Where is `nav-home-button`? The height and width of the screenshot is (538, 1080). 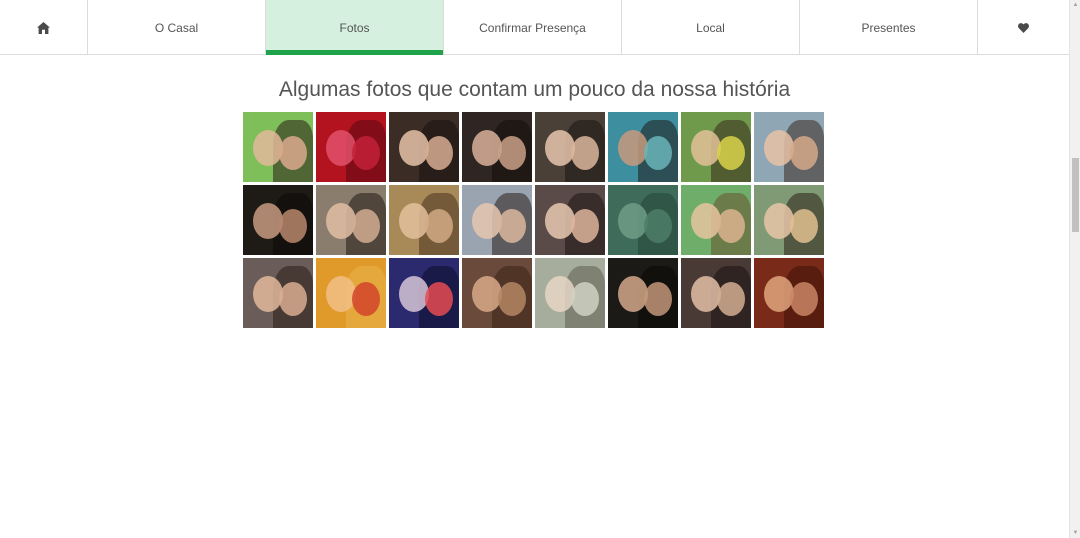
nav-home-button is located at coordinates (44, 27).